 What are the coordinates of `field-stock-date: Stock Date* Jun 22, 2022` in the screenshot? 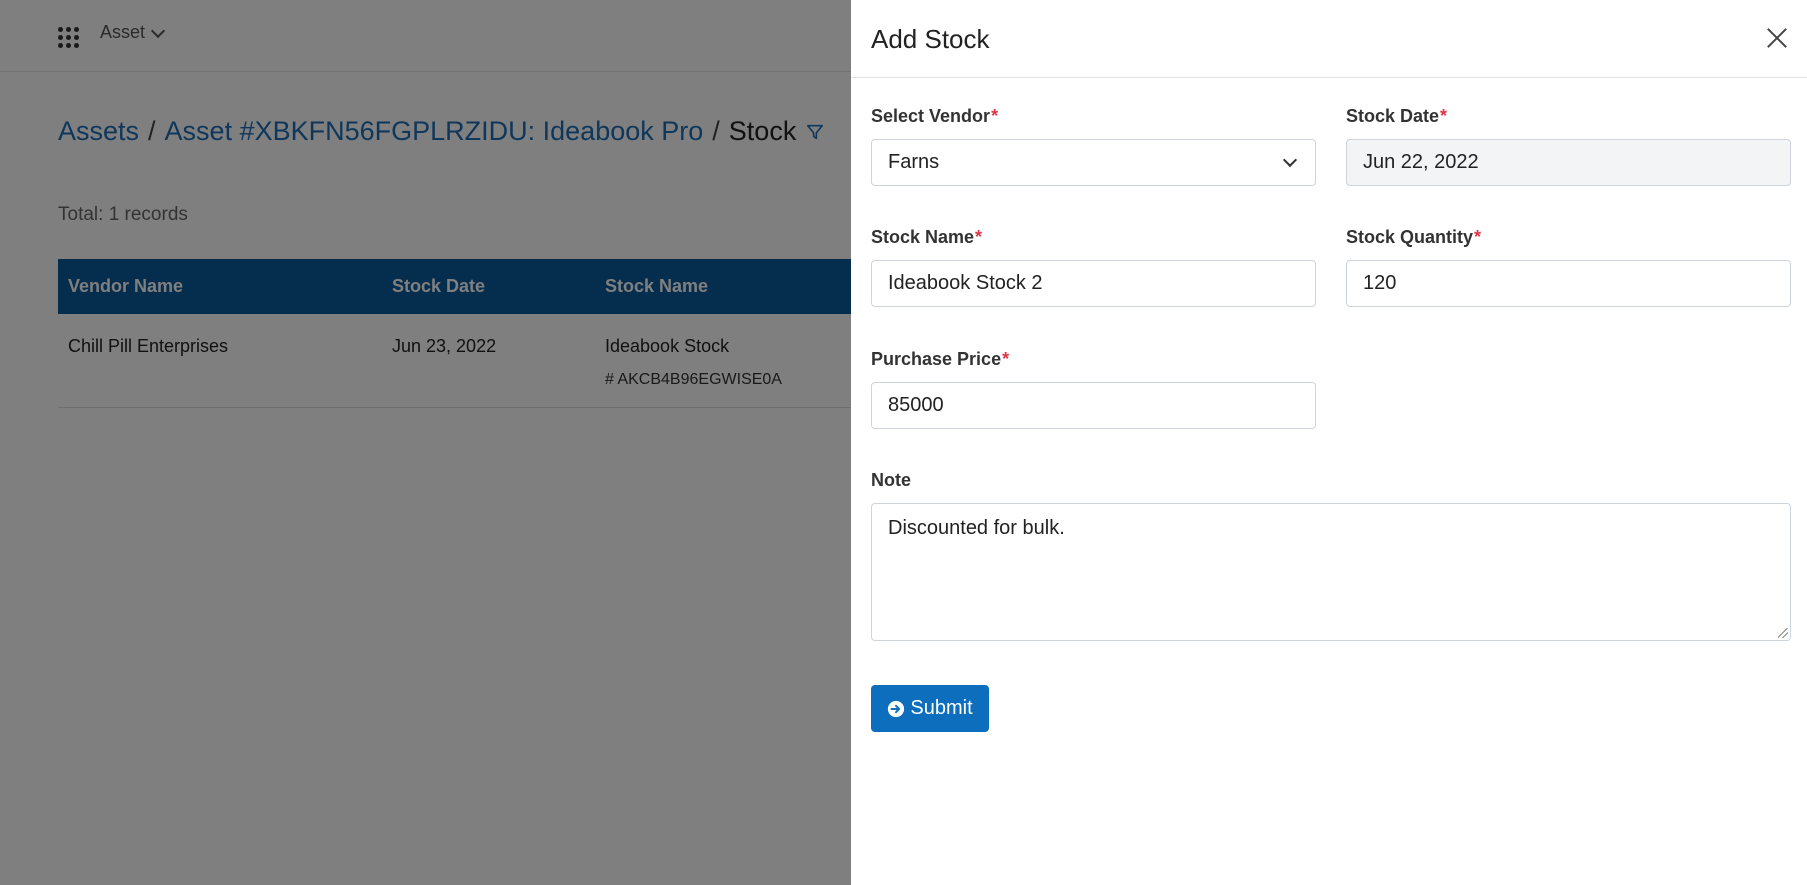 It's located at (1568, 146).